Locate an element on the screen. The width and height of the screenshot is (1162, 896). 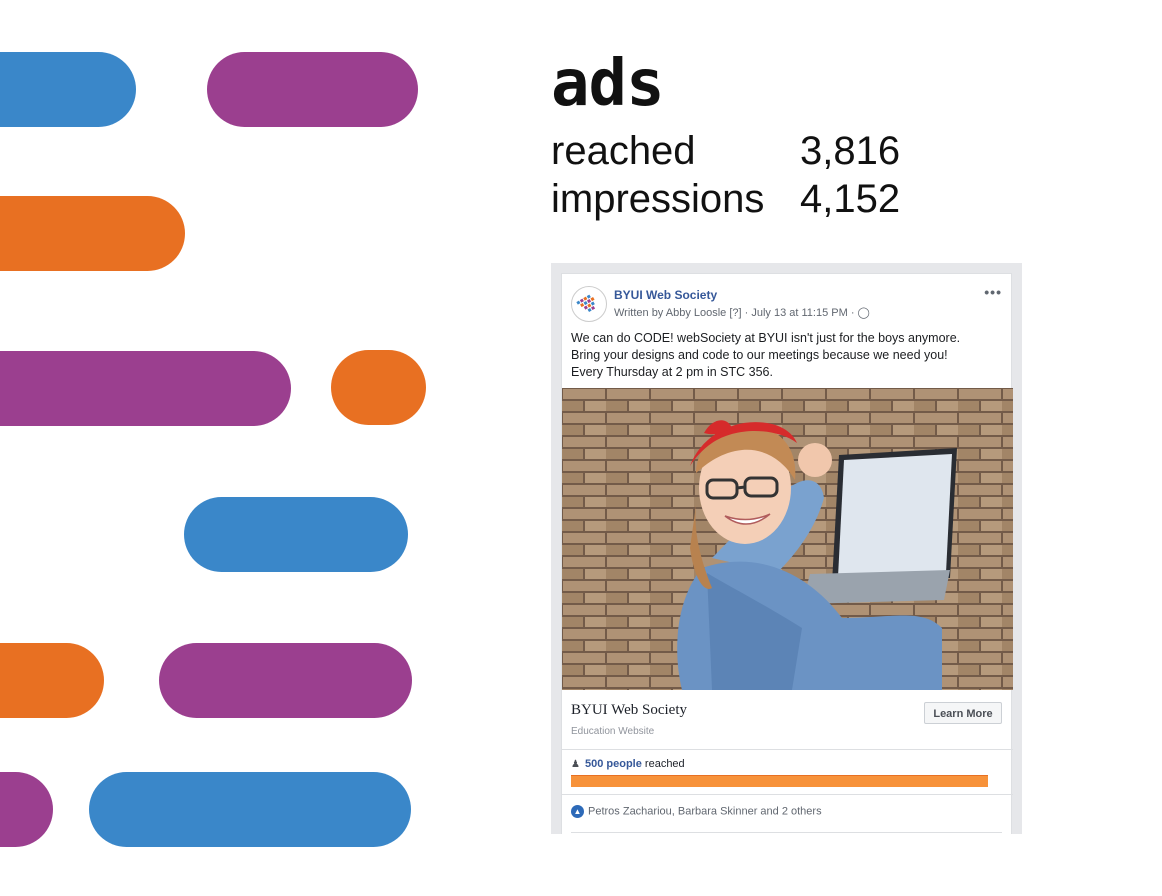
stat-value: 4,152 is located at coordinates (850, 199).